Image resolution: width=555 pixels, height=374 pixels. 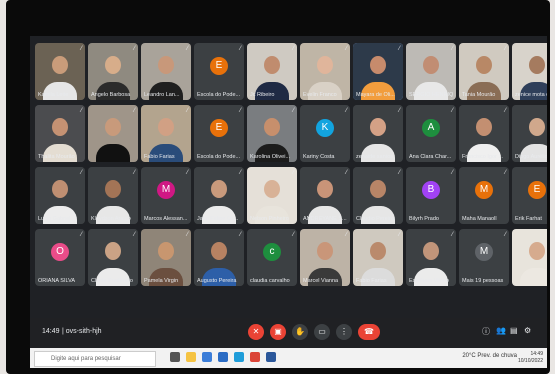 I want to click on participant-name: Erik Farhat, so click(x=528, y=219).